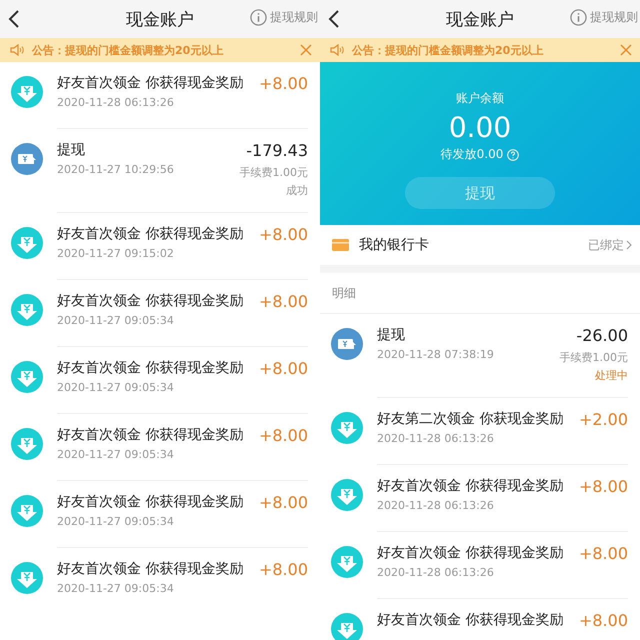  Describe the element at coordinates (436, 354) in the screenshot. I see `record-time: 2020-11-28 07:38:19` at that location.